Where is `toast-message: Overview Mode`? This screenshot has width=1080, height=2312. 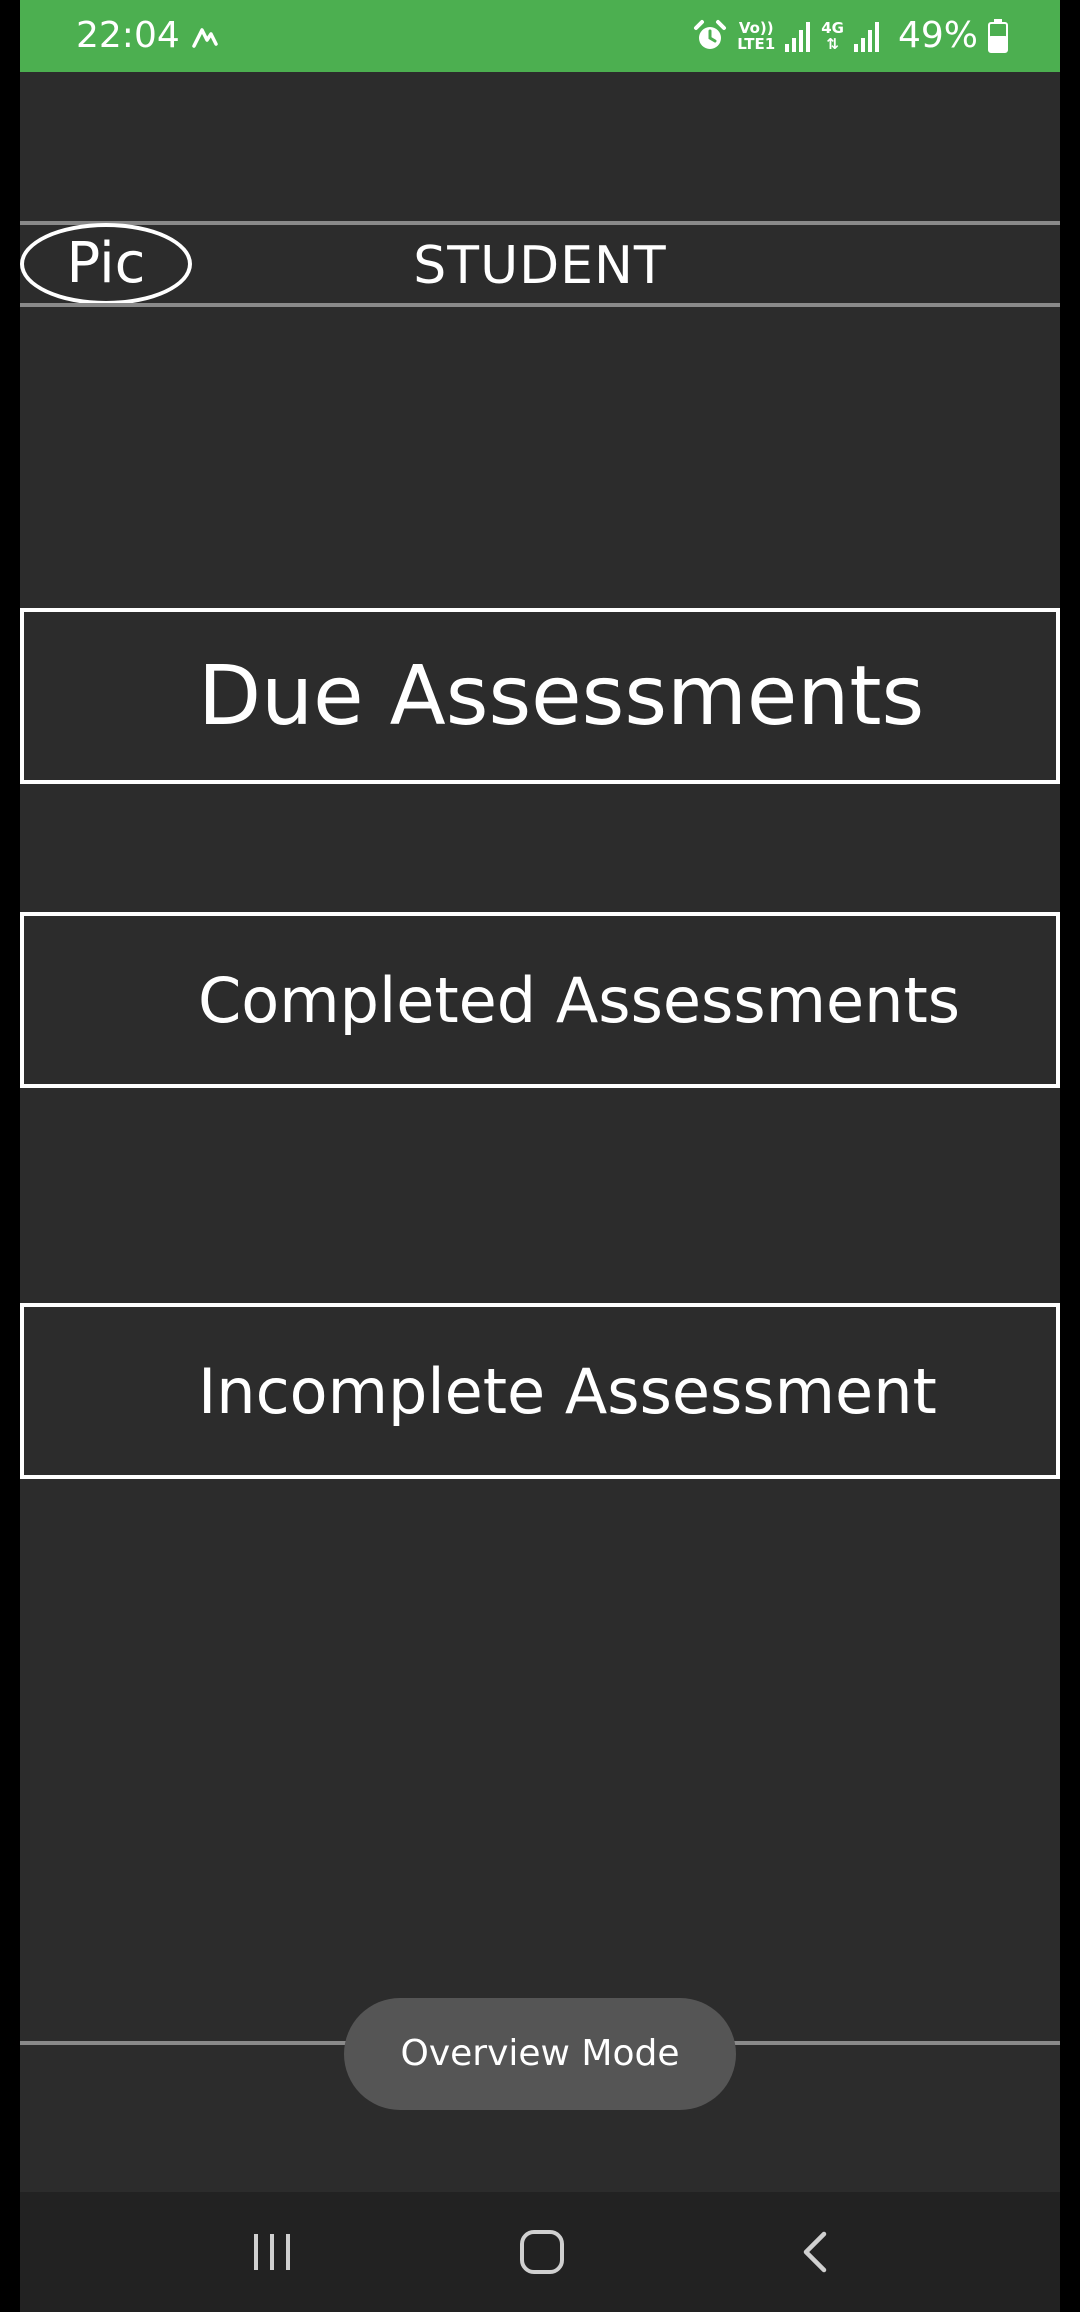 toast-message: Overview Mode is located at coordinates (540, 2054).